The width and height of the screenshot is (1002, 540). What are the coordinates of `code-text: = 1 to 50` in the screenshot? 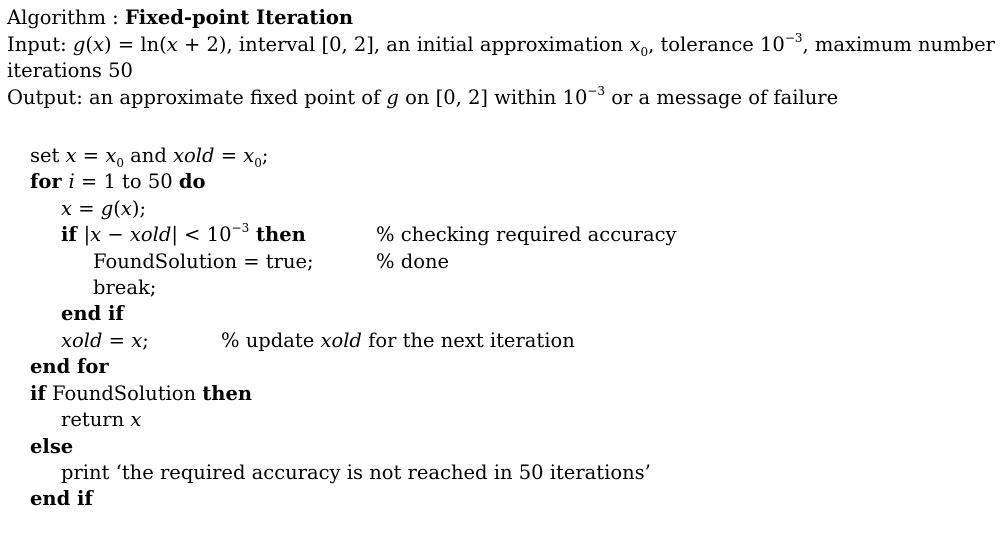 It's located at (126, 181).